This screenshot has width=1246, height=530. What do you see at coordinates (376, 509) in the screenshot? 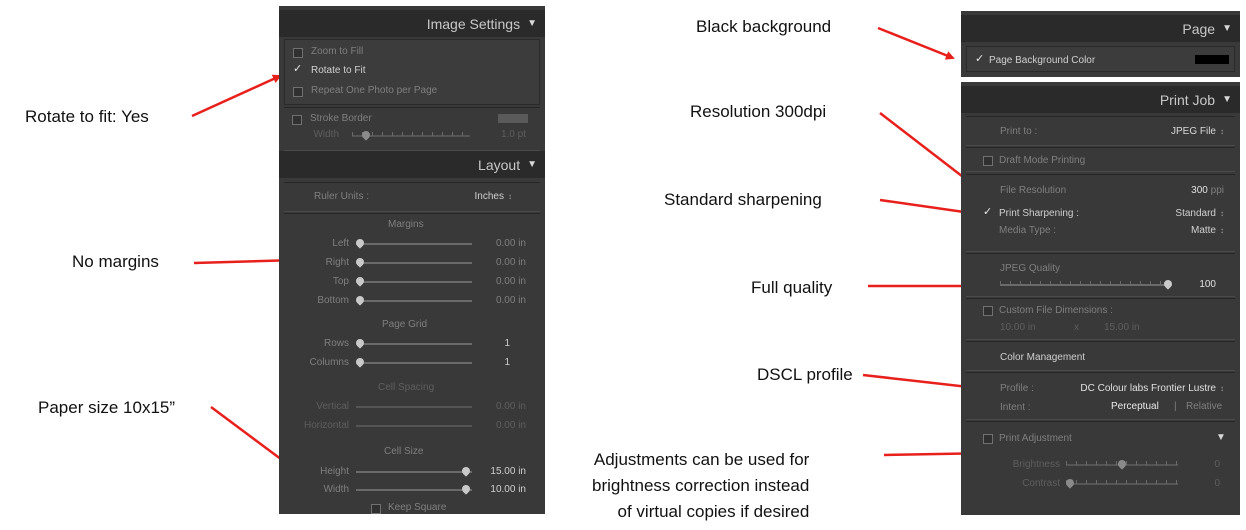
I see `keep-square-checkbox` at bounding box center [376, 509].